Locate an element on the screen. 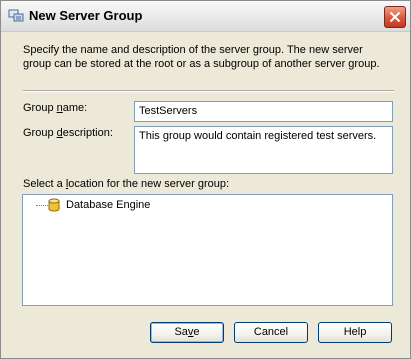 Image resolution: width=411 pixels, height=359 pixels. server-group-icon is located at coordinates (16, 15).